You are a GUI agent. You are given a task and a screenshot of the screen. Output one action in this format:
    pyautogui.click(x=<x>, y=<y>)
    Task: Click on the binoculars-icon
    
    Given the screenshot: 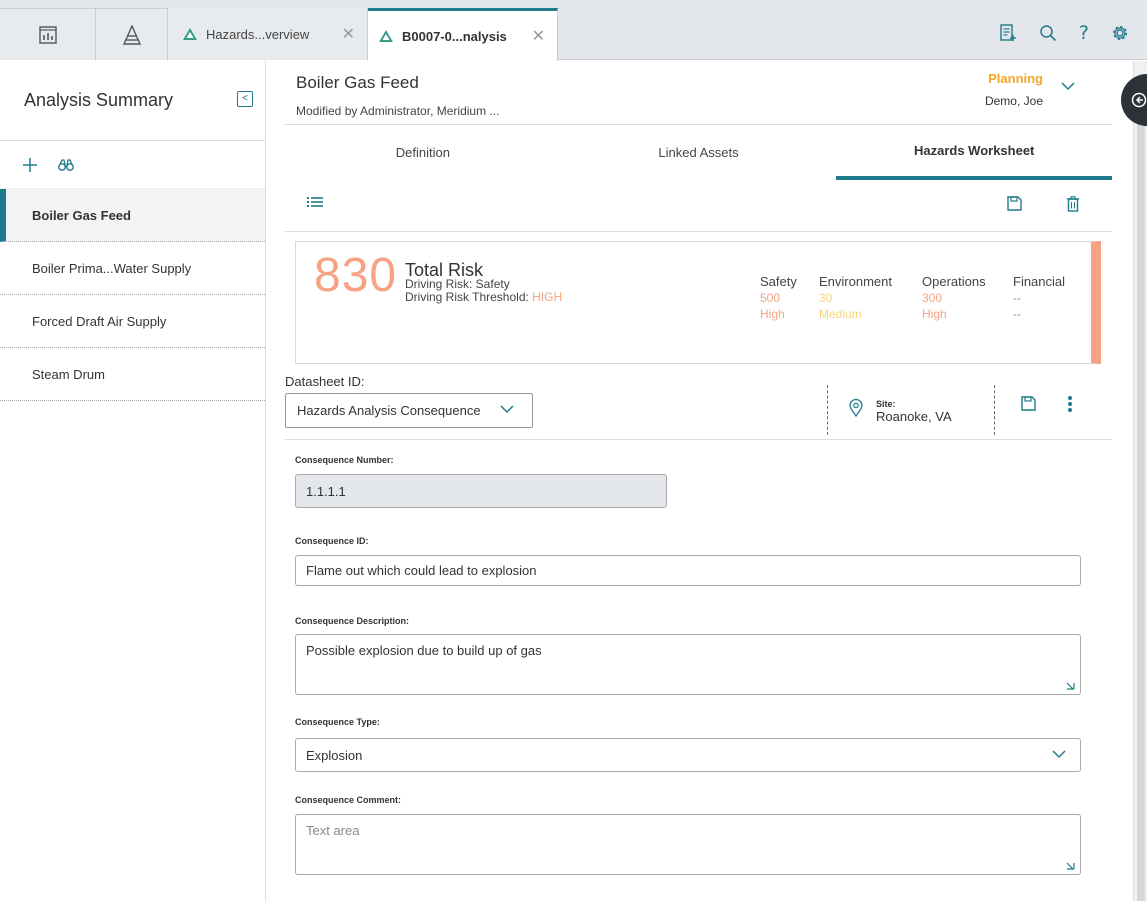 What is the action you would take?
    pyautogui.click(x=66, y=165)
    